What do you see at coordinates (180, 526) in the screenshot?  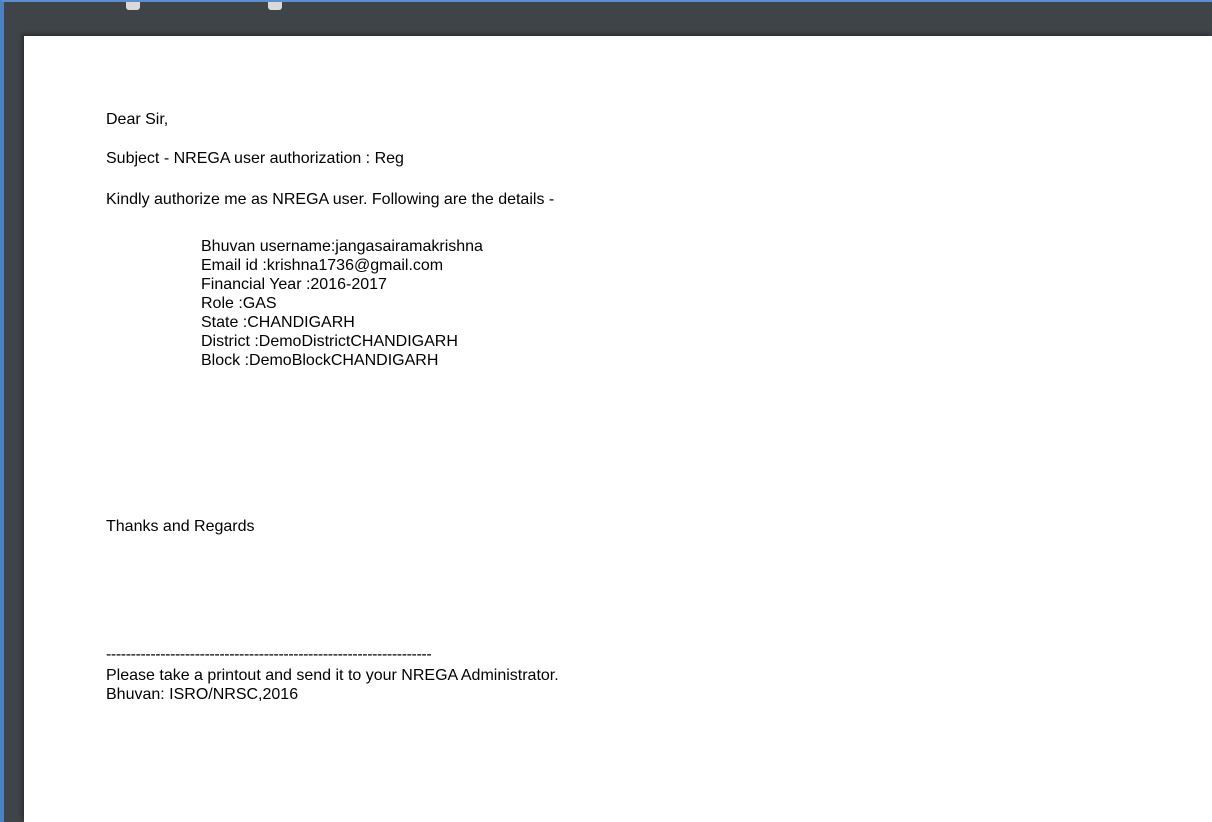 I see `closing: Thanks and Regards` at bounding box center [180, 526].